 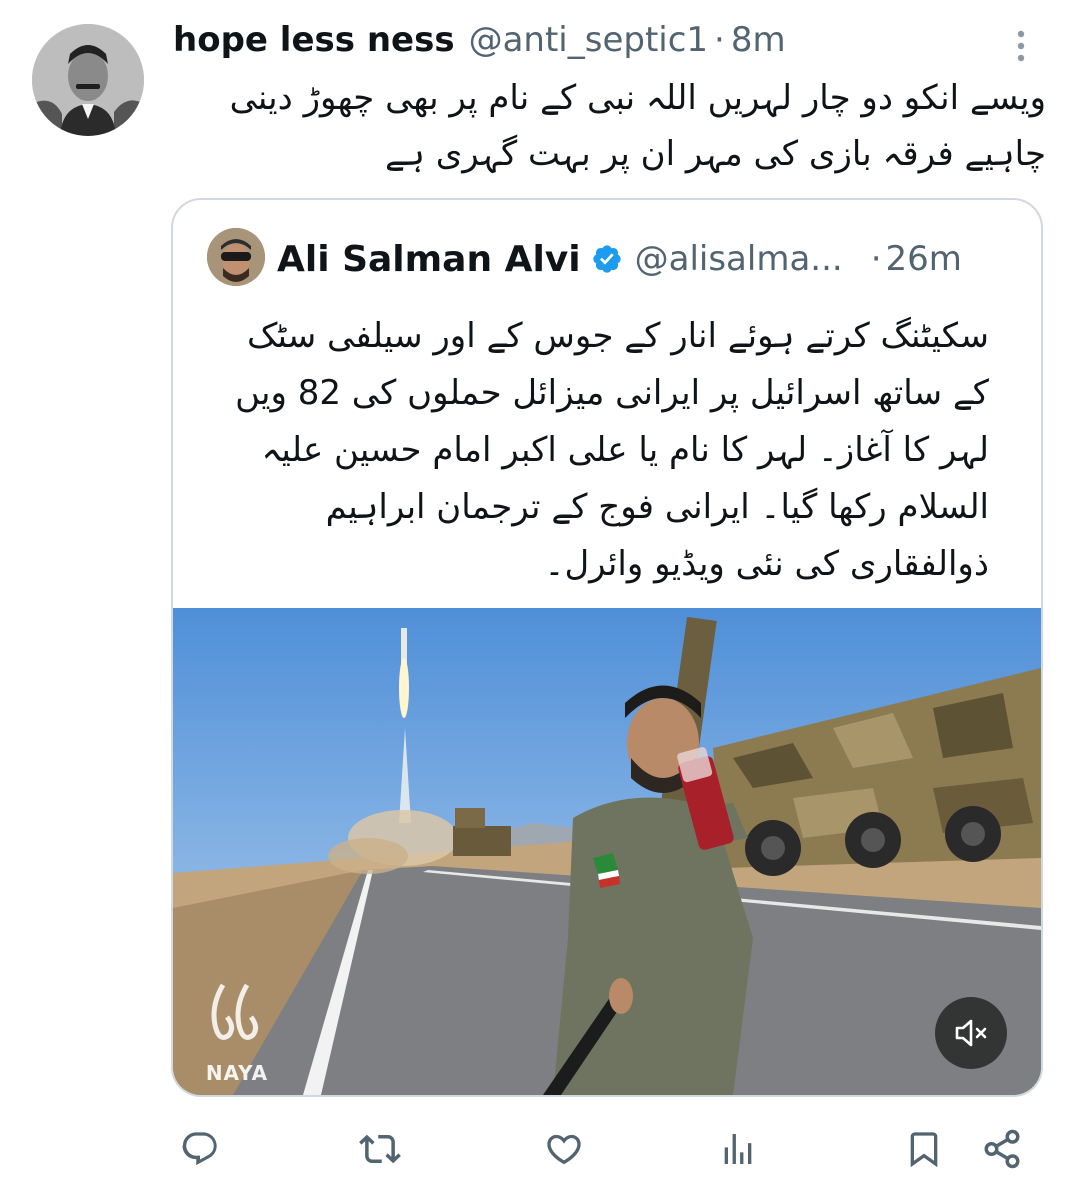 I want to click on mute-button, so click(x=971, y=1033).